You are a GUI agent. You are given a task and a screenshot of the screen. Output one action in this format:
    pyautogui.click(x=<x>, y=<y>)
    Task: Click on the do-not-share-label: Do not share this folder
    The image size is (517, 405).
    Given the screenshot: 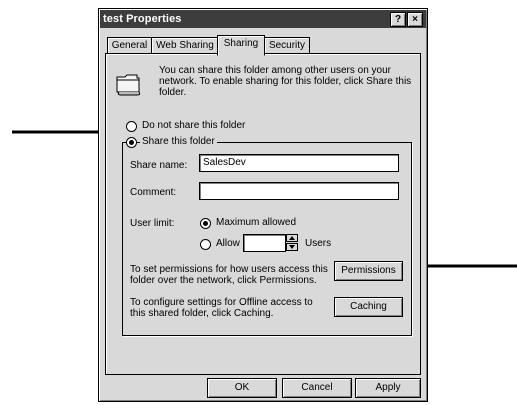 What is the action you would take?
    pyautogui.click(x=193, y=125)
    